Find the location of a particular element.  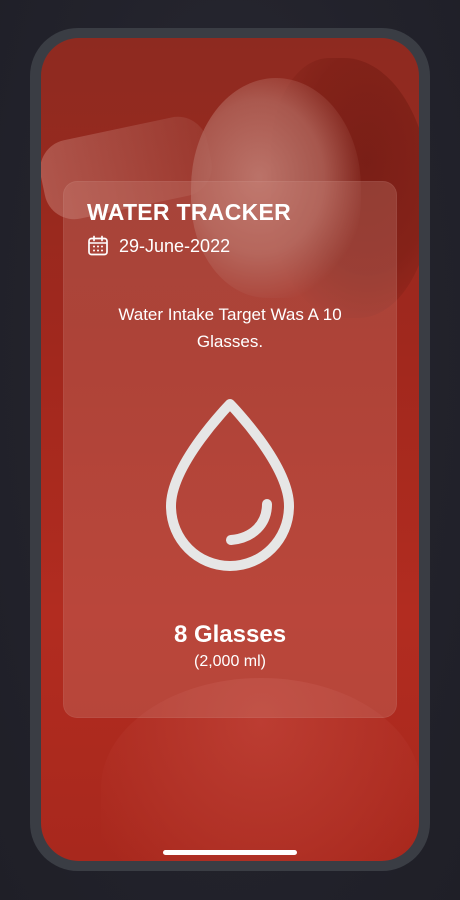

intake-count: 8 Glasses is located at coordinates (230, 634).